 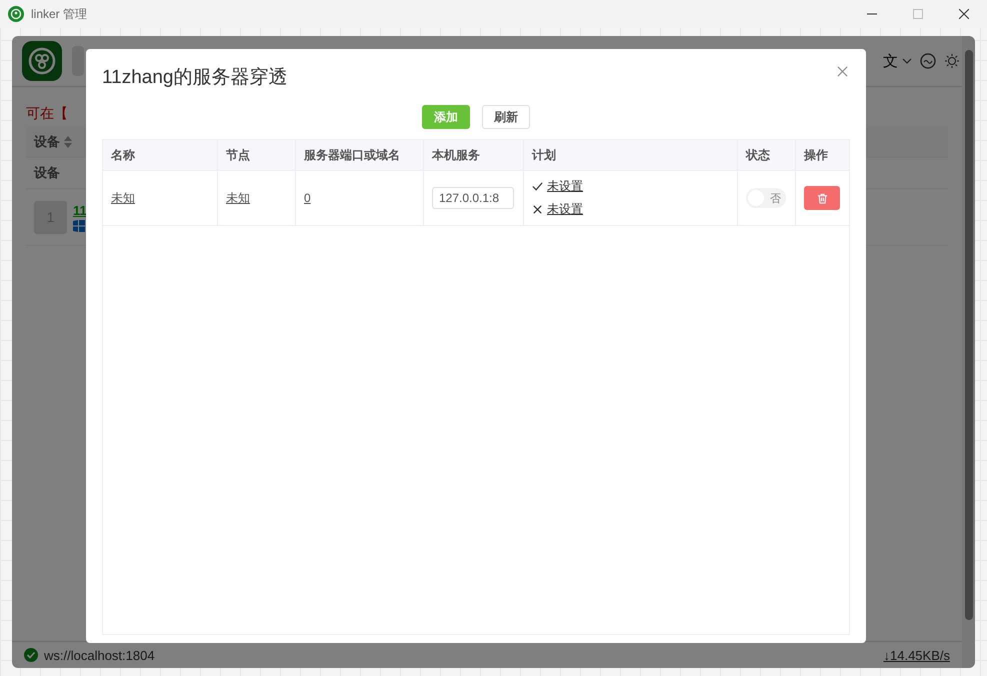 What do you see at coordinates (59, 14) in the screenshot?
I see `window-title: linker 管理` at bounding box center [59, 14].